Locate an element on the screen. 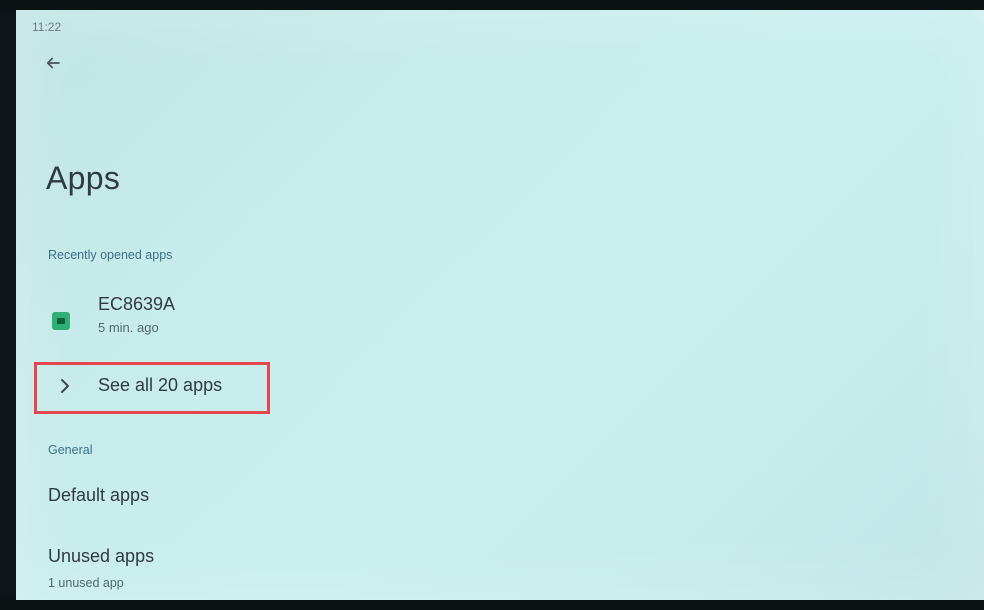 The height and width of the screenshot is (610, 984). arrow-left-icon is located at coordinates (53, 65).